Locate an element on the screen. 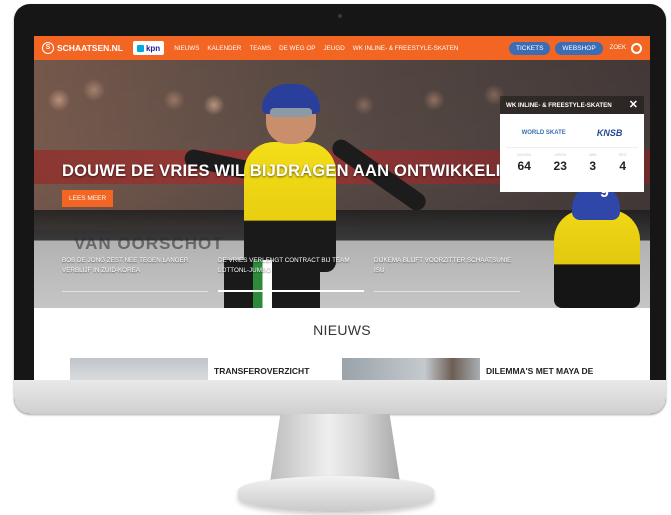 The image size is (671, 515). monitor-stand-neck is located at coordinates (335, 448).